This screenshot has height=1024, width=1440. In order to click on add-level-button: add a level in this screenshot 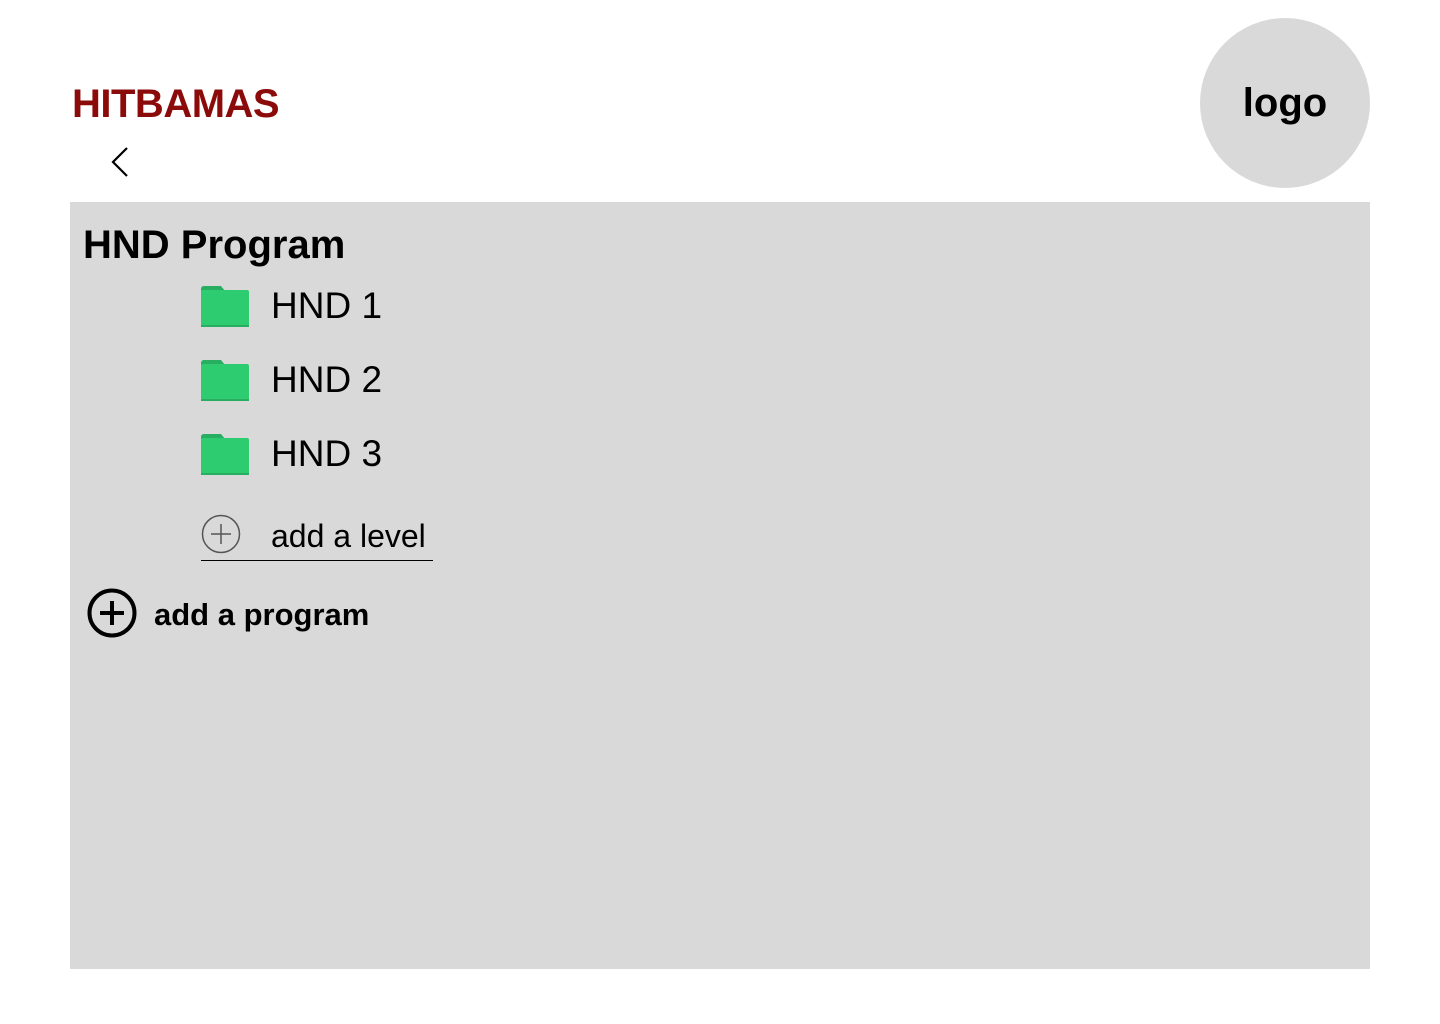, I will do `click(317, 536)`.